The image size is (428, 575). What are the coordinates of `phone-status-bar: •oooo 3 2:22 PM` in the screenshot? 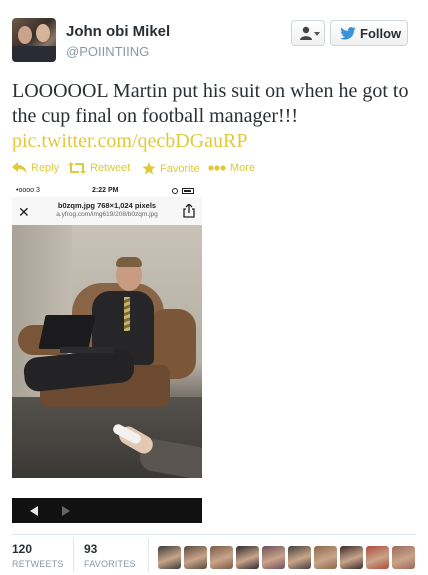 It's located at (107, 190).